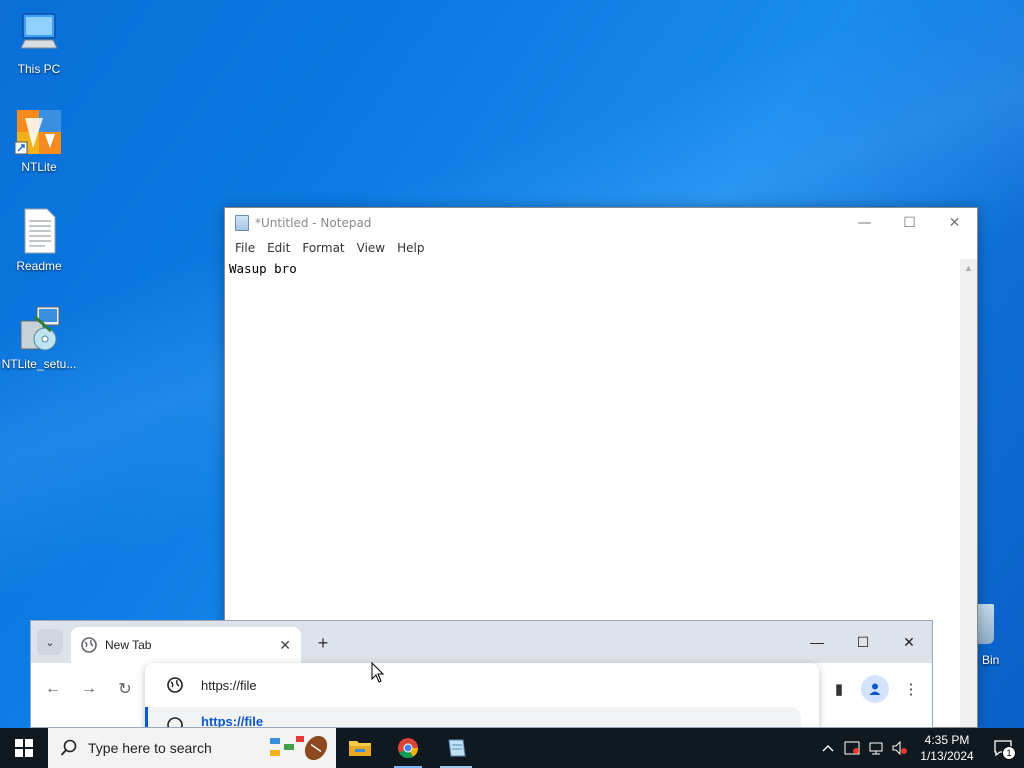 Image resolution: width=1024 pixels, height=768 pixels. I want to click on desktop-icon-ntlite: NTLite, so click(39, 141).